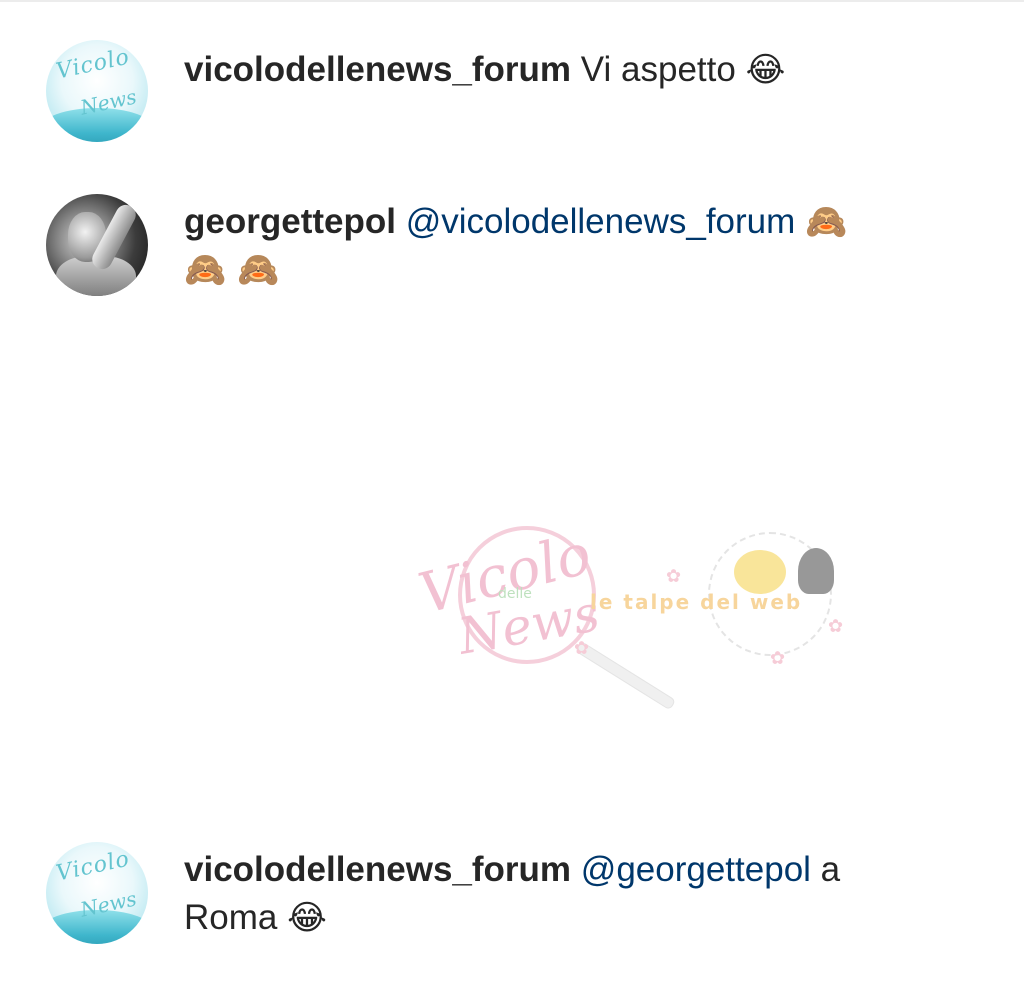 This screenshot has height=994, width=1024. What do you see at coordinates (625, 675) in the screenshot?
I see `magnifier-handle-icon` at bounding box center [625, 675].